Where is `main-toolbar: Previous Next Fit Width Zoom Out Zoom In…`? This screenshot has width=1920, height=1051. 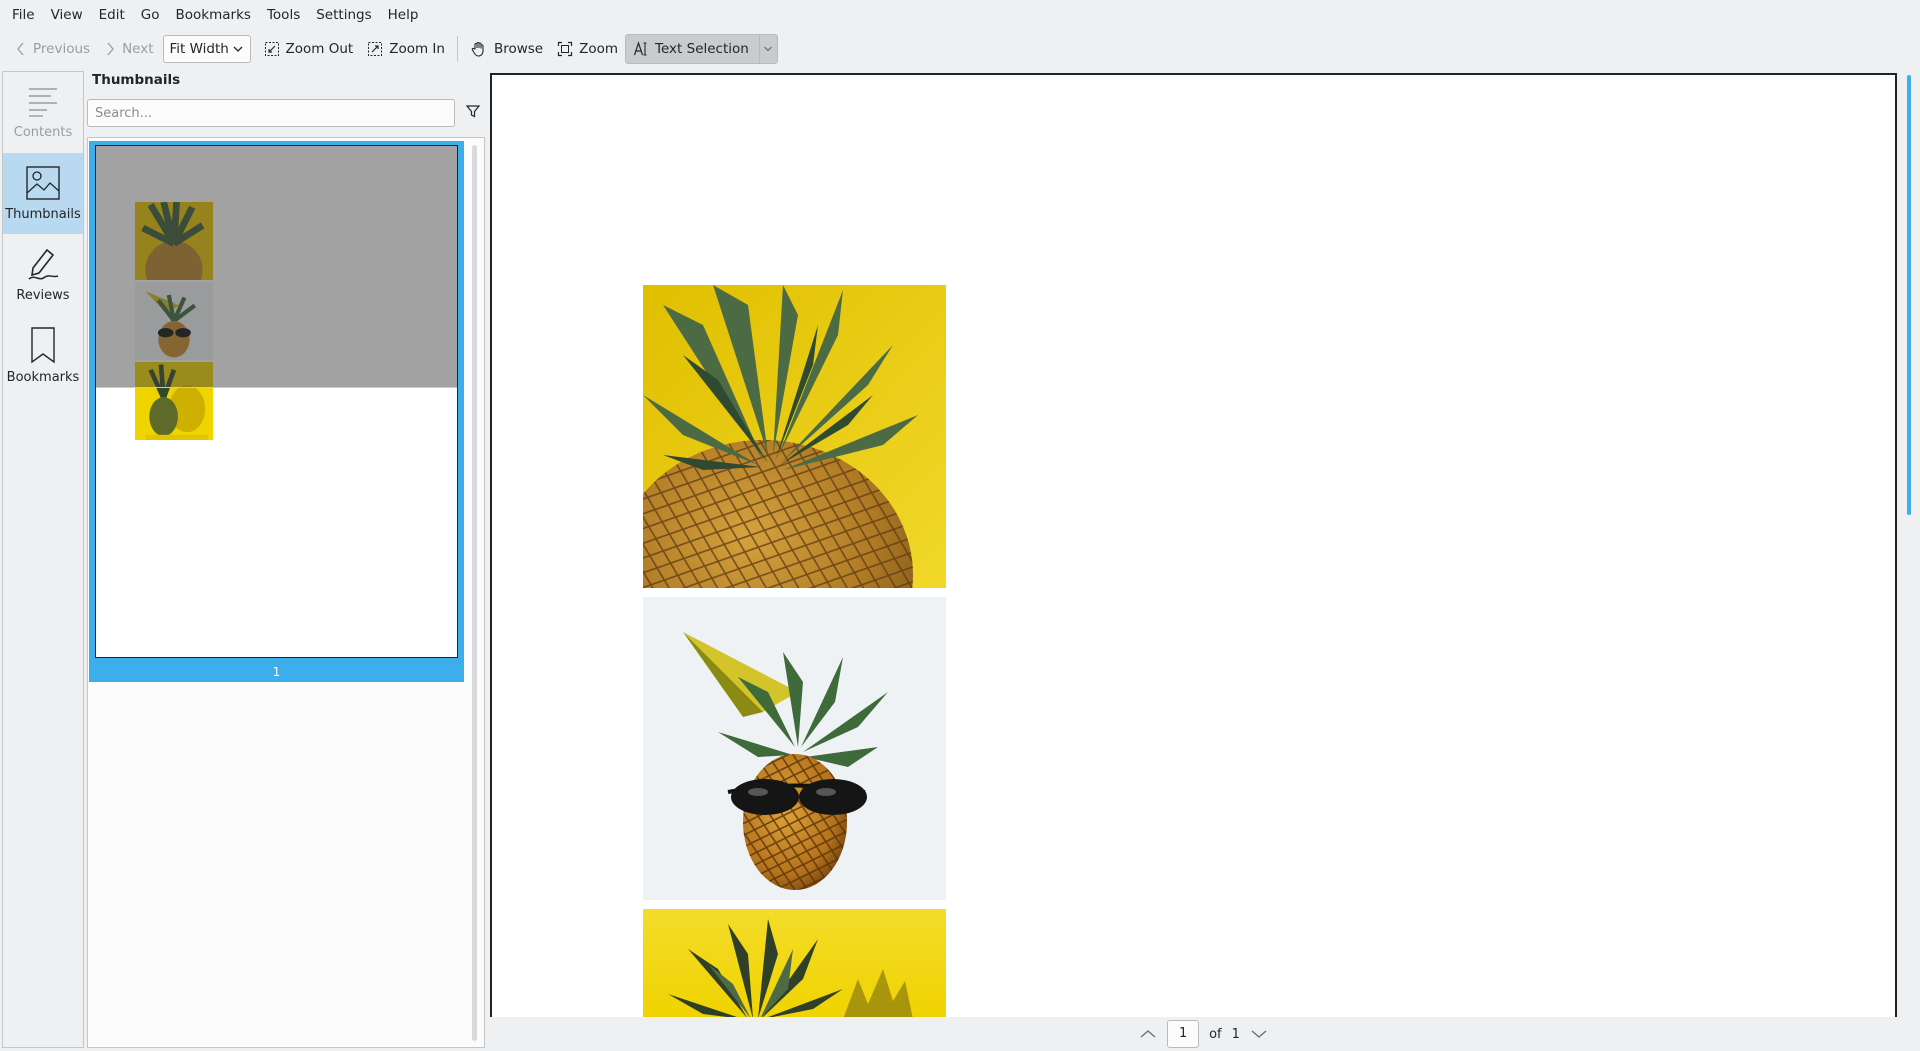
main-toolbar: Previous Next Fit Width Zoom Out Zoom In… is located at coordinates (960, 49).